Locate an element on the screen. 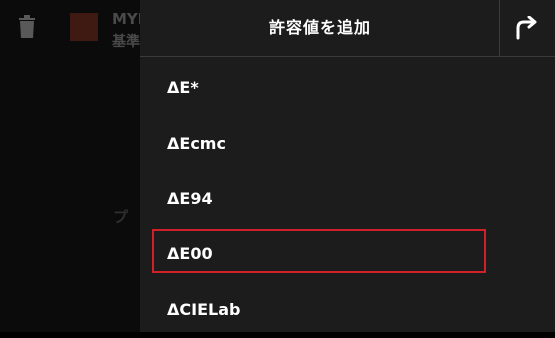  panel-header: 許容値を追加 is located at coordinates (347, 28).